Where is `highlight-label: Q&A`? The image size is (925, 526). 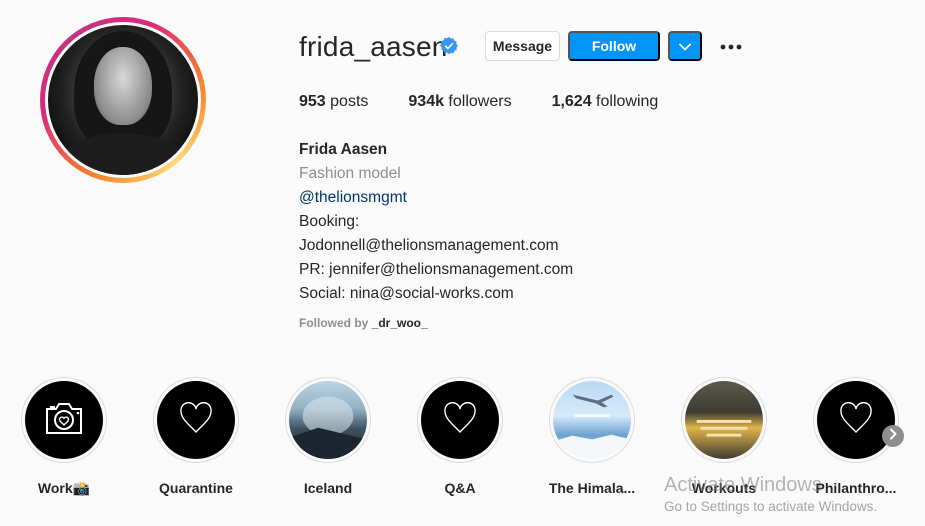
highlight-label: Q&A is located at coordinates (460, 488).